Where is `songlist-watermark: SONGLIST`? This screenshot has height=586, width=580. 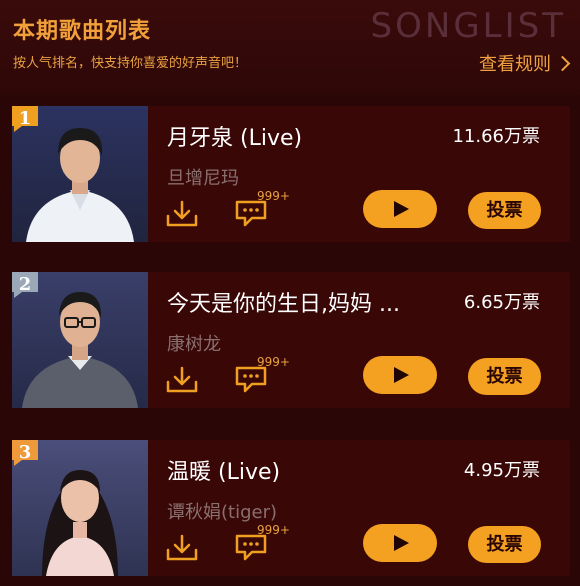
songlist-watermark: SONGLIST is located at coordinates (468, 26).